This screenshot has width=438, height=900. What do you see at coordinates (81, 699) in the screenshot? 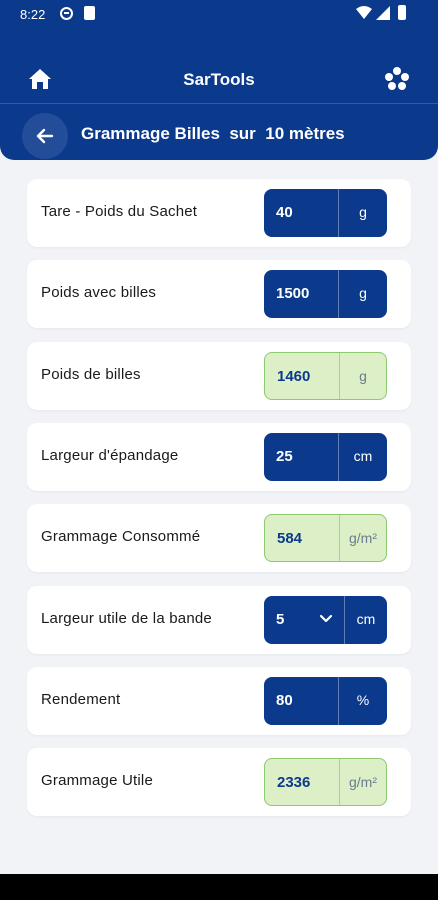
I see `row-label: Rendement` at bounding box center [81, 699].